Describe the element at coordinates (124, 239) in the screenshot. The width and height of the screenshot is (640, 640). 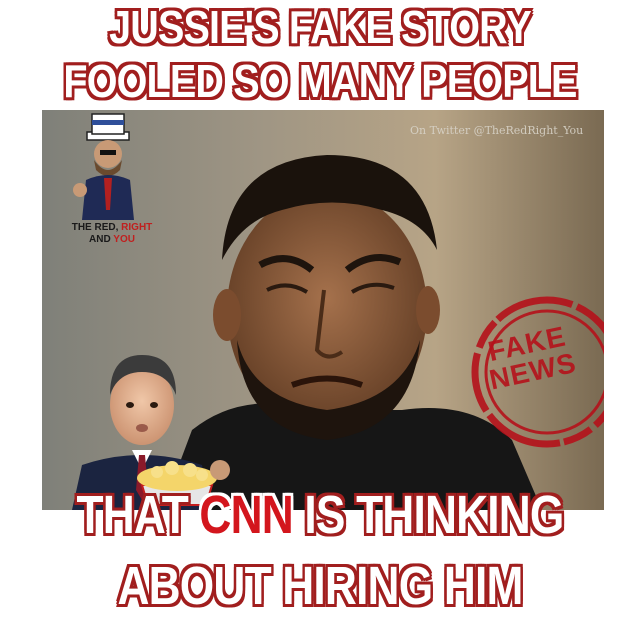
I see `logo-line2-red: YOU` at that location.